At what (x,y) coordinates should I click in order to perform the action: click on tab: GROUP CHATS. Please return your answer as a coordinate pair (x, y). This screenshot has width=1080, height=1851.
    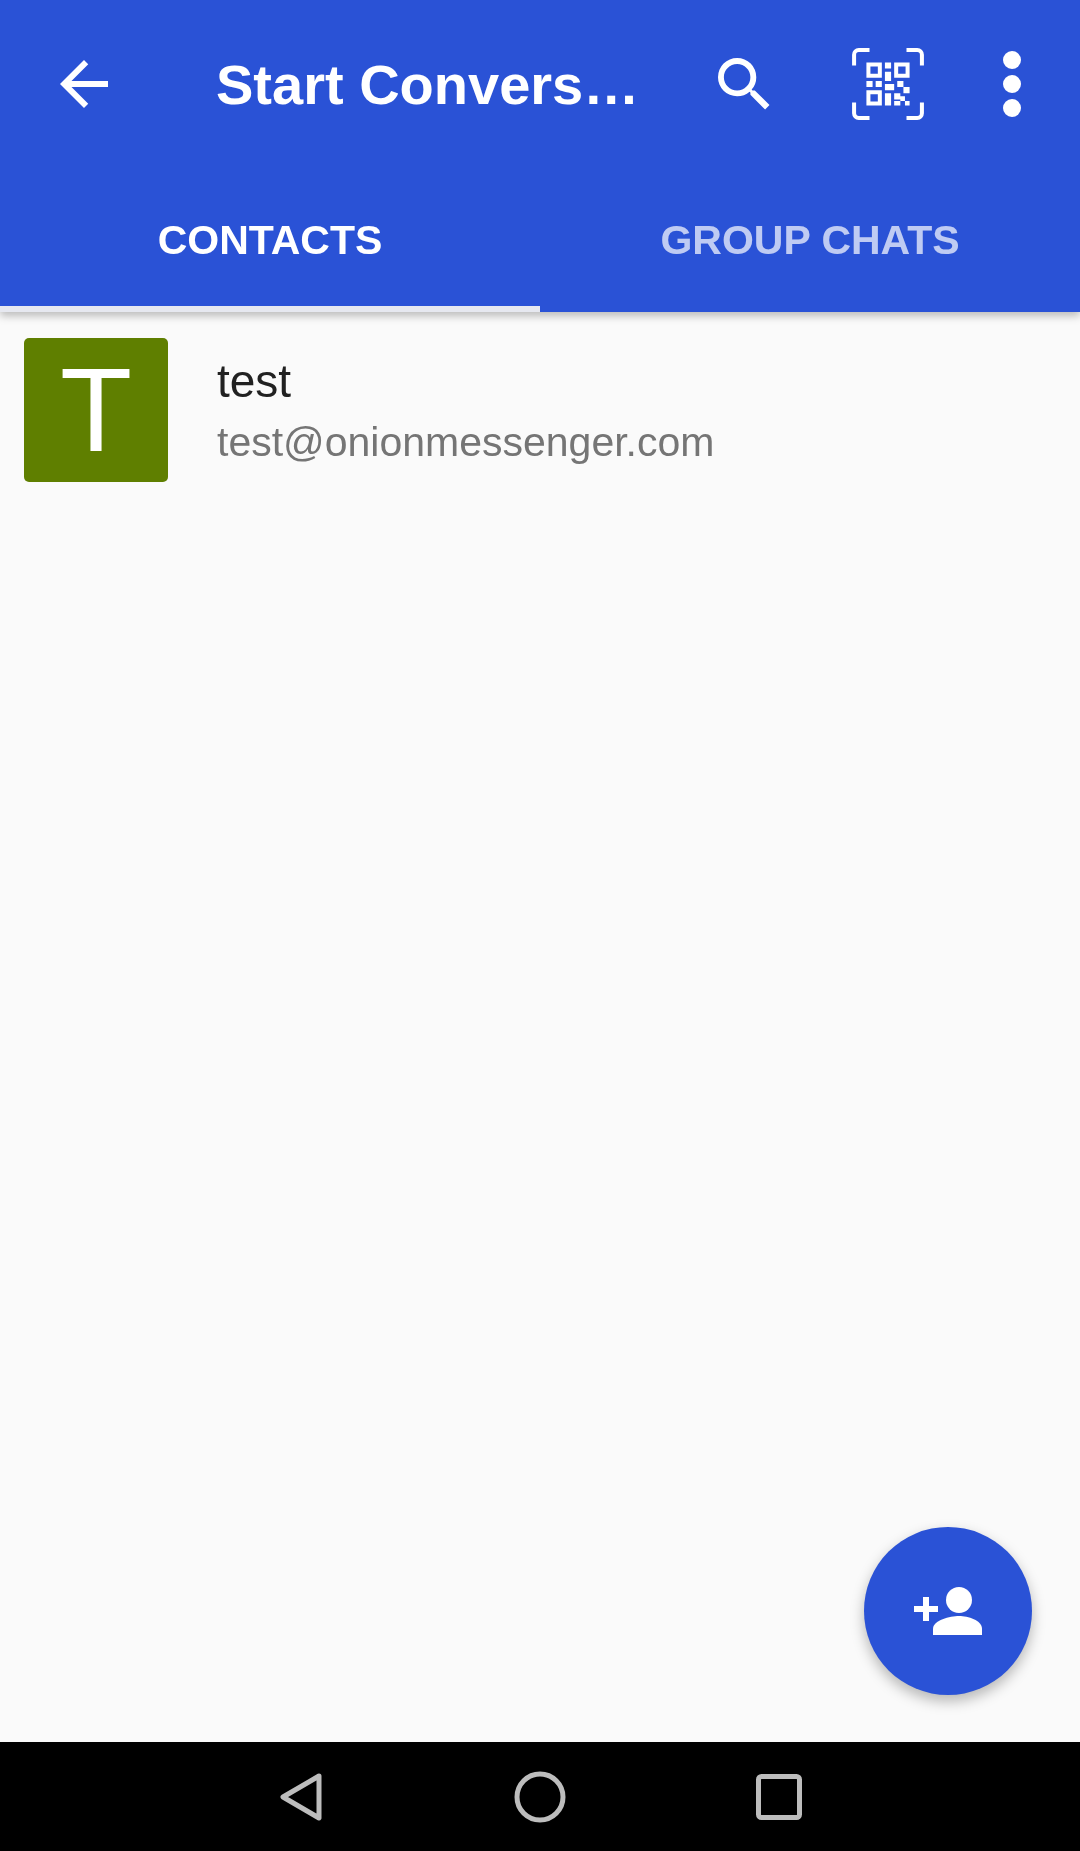
    Looking at the image, I should click on (810, 240).